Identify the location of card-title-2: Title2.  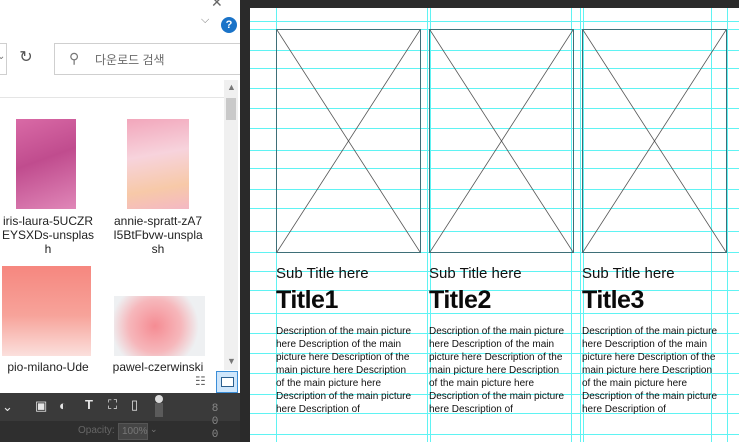
(460, 300).